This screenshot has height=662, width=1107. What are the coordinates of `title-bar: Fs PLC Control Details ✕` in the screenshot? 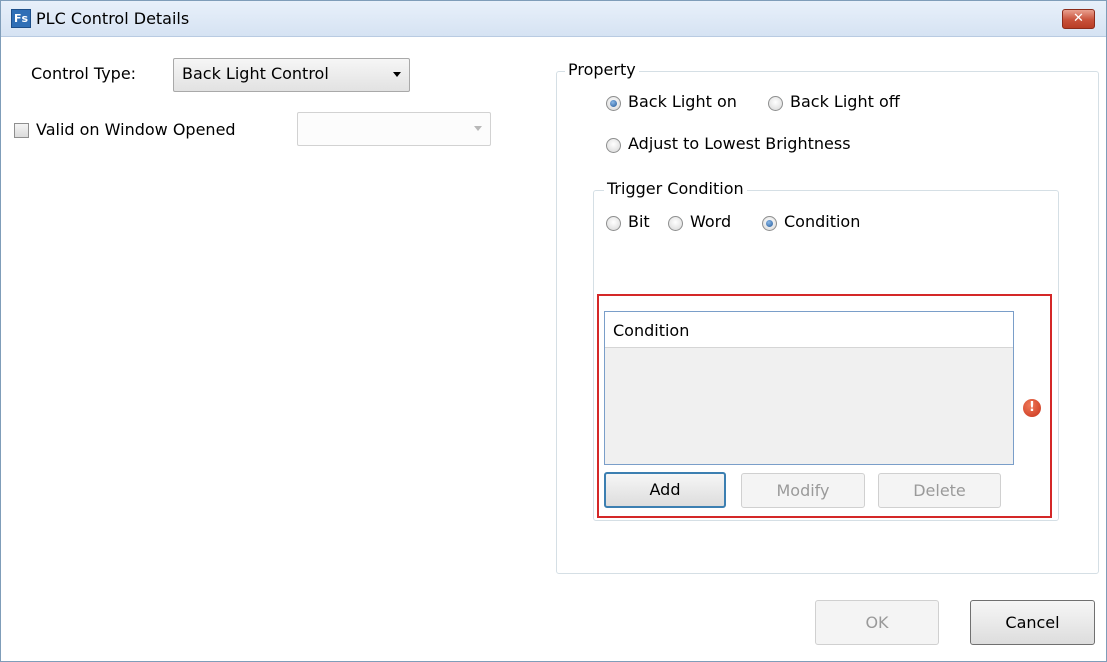 It's located at (553, 19).